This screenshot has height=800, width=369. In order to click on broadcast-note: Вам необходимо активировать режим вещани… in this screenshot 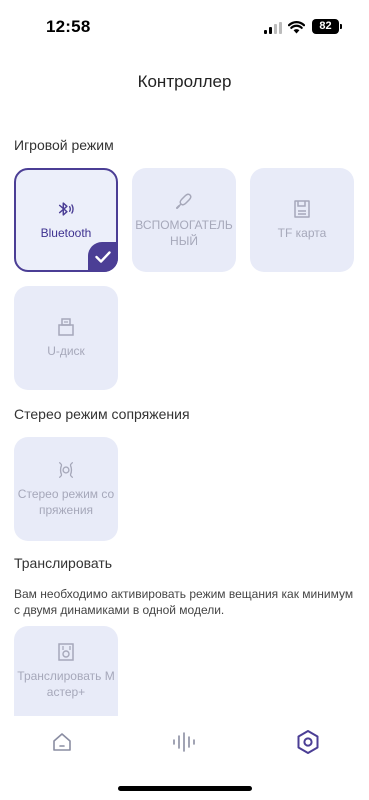, I will do `click(184, 602)`.